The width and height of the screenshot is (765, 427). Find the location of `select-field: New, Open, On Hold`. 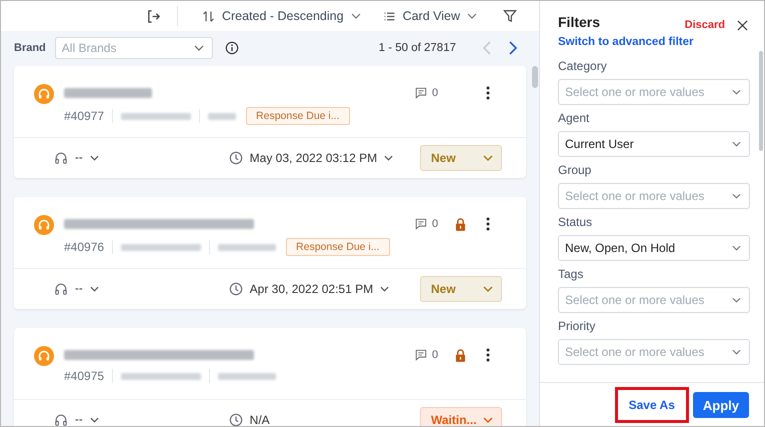

select-field: New, Open, On Hold is located at coordinates (654, 248).